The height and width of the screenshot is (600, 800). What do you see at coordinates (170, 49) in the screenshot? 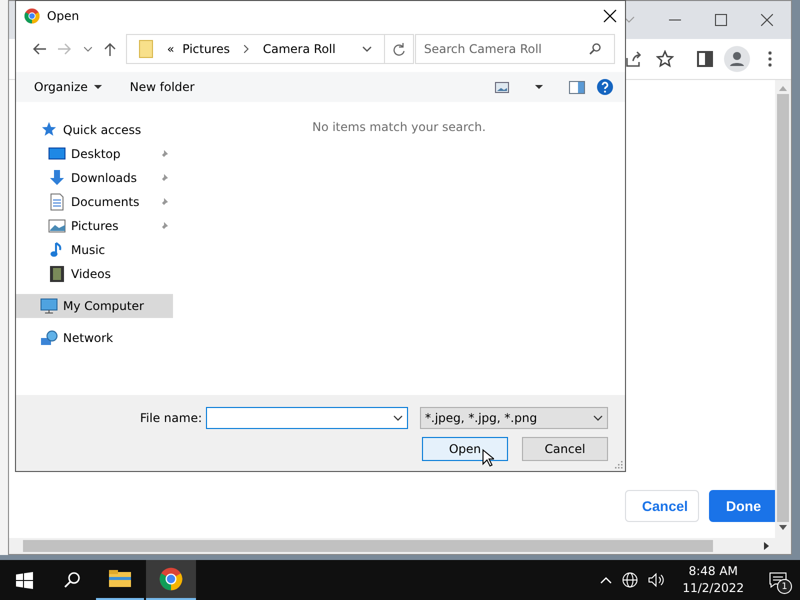
I see `overflow-chevron: «` at bounding box center [170, 49].